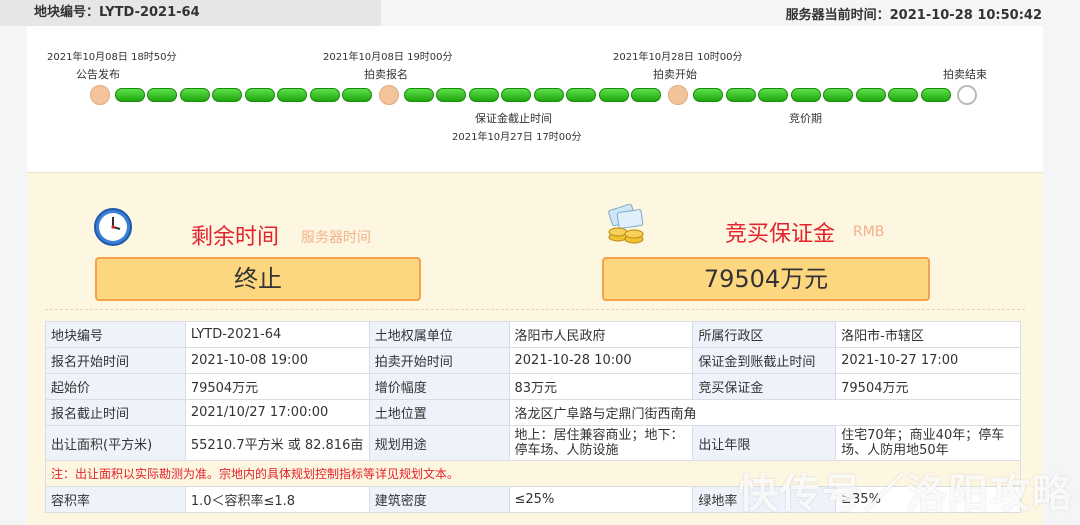 The image size is (1080, 525). Describe the element at coordinates (190, 13) in the screenshot. I see `lot-number-tag: 地块编号：LYTD-2021-64` at that location.